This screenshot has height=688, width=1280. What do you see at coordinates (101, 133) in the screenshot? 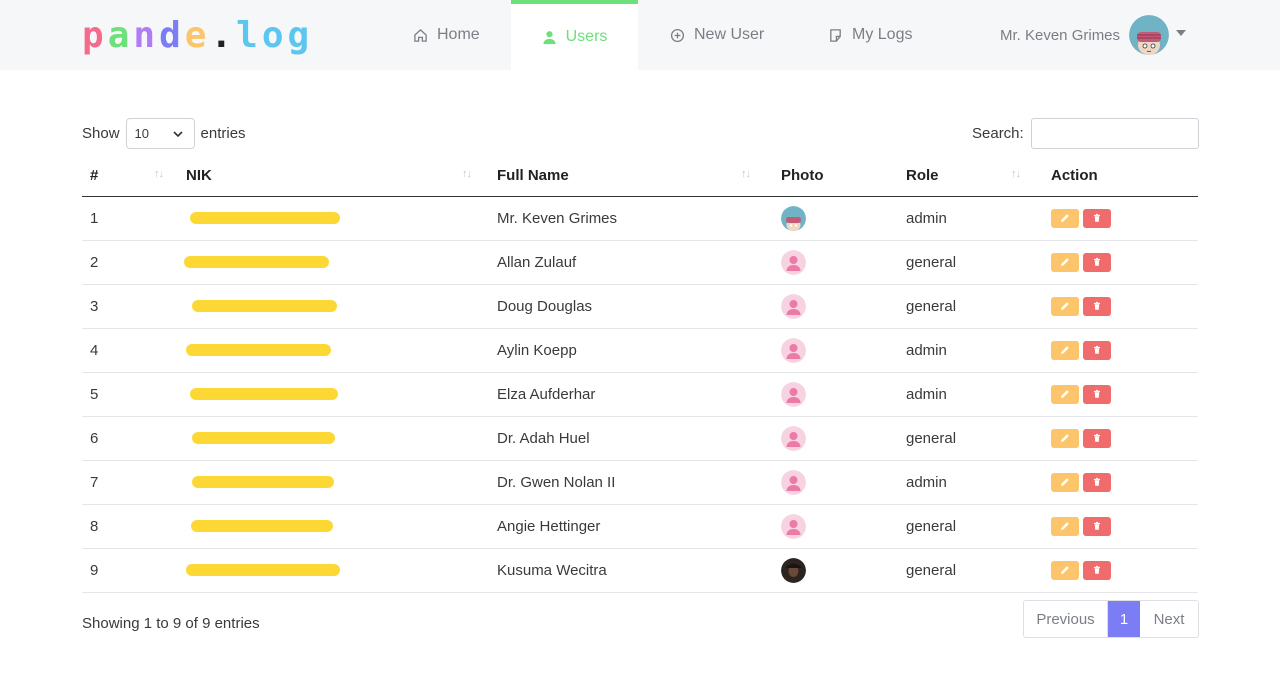
I see `show-label: Show` at bounding box center [101, 133].